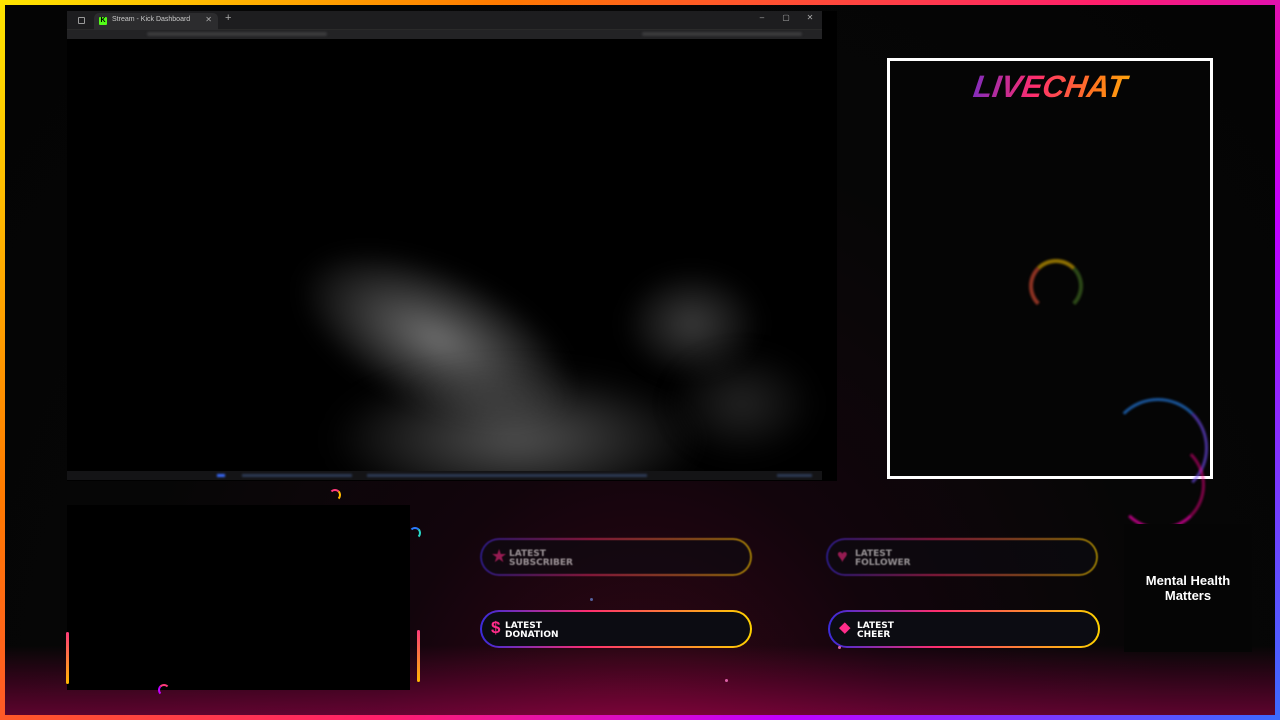  Describe the element at coordinates (1056, 286) in the screenshot. I see `loading-spinner-icon` at that location.